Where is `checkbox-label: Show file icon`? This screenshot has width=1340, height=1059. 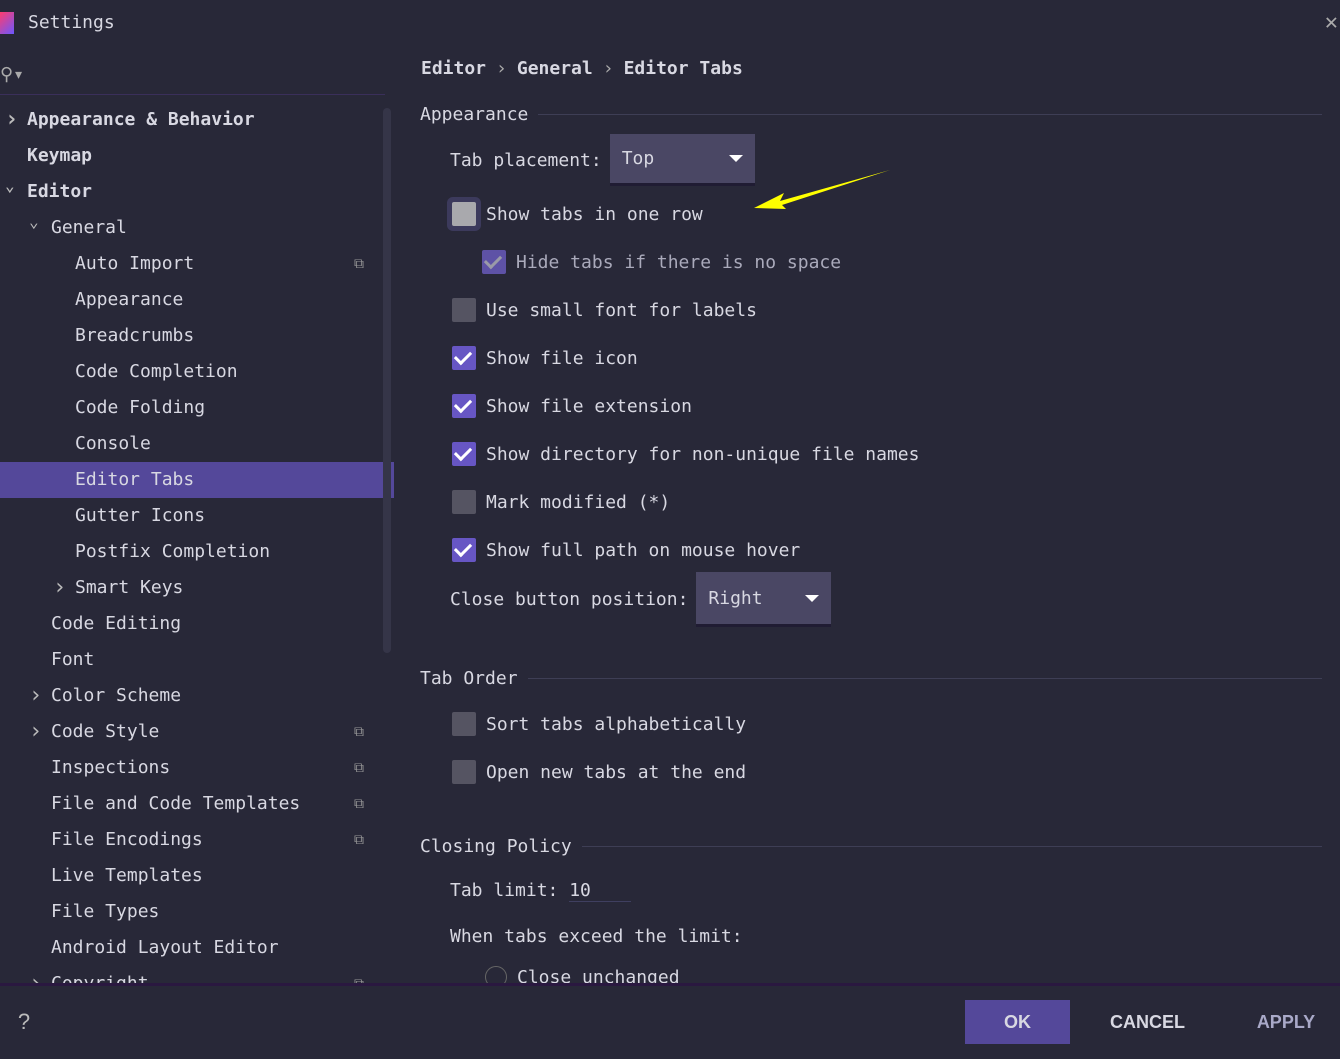
checkbox-label: Show file icon is located at coordinates (562, 358).